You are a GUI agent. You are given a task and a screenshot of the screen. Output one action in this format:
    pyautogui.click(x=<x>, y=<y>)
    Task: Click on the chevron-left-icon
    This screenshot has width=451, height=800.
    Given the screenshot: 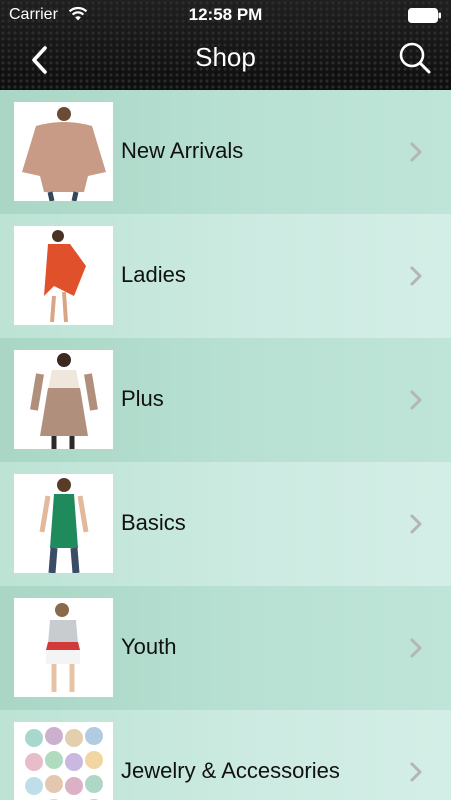 What is the action you would take?
    pyautogui.click(x=39, y=60)
    